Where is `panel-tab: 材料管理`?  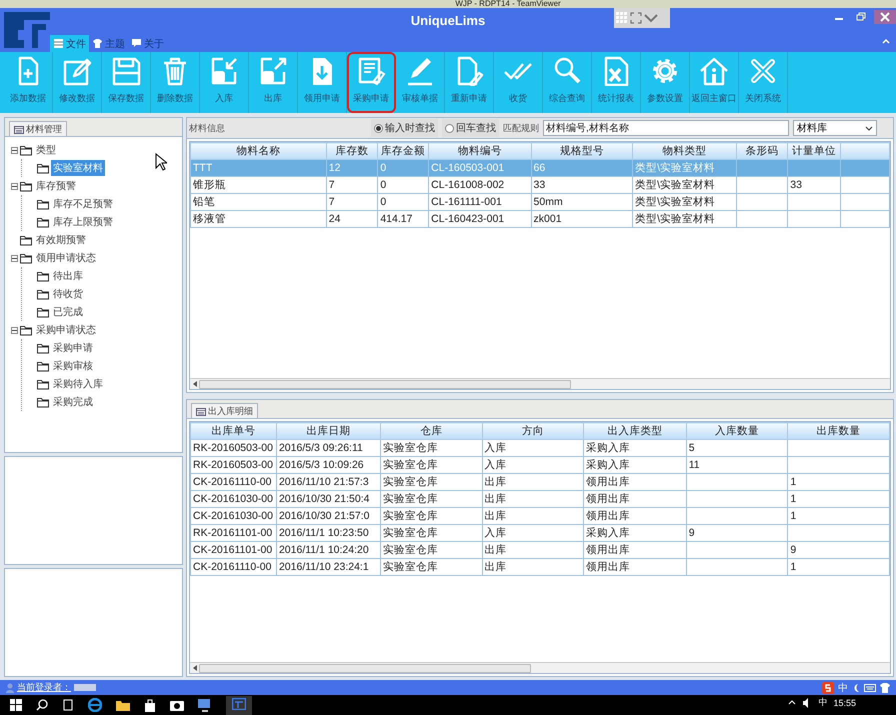 panel-tab: 材料管理 is located at coordinates (38, 128).